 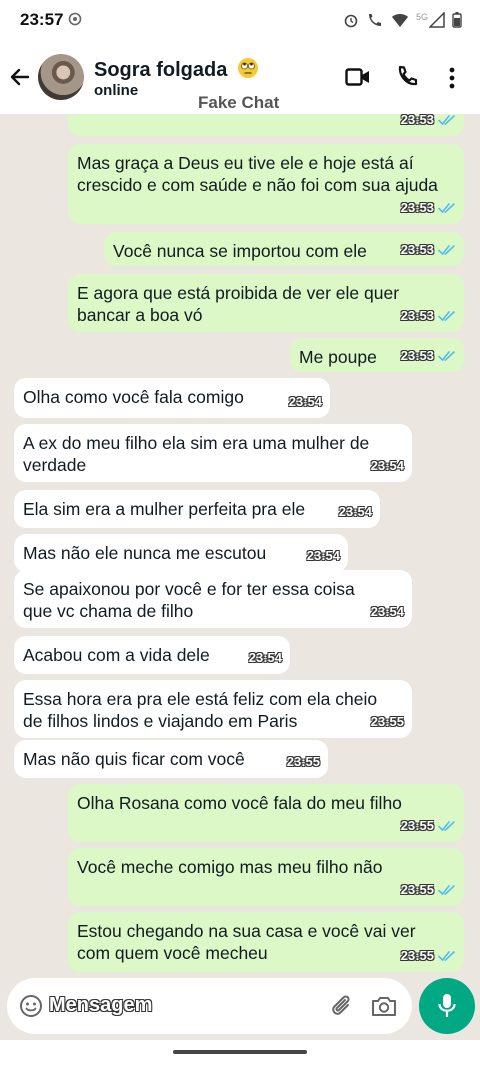 I want to click on video-call-icon, so click(x=358, y=77).